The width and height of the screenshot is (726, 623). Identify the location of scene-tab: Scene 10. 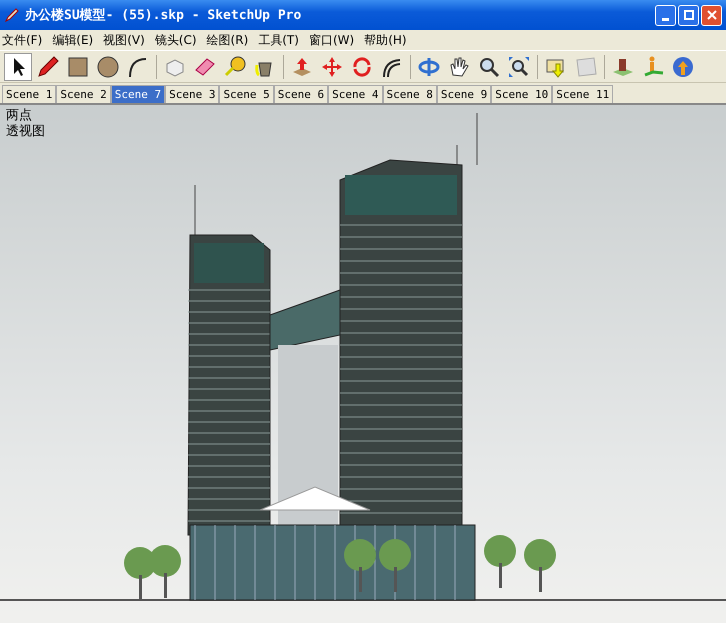
(521, 94).